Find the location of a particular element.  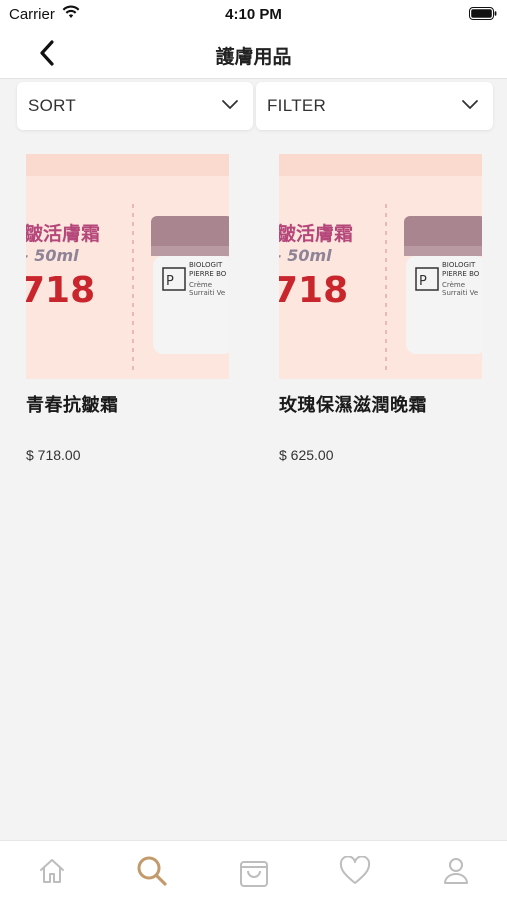

tab-home is located at coordinates (52, 871).